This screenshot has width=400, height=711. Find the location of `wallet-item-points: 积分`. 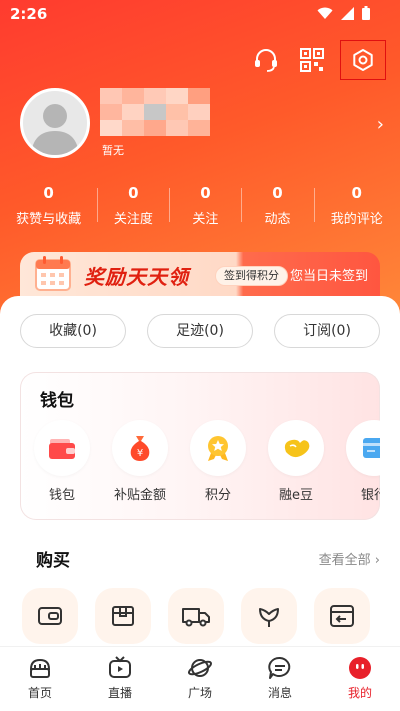

wallet-item-points: 积分 is located at coordinates (218, 461).